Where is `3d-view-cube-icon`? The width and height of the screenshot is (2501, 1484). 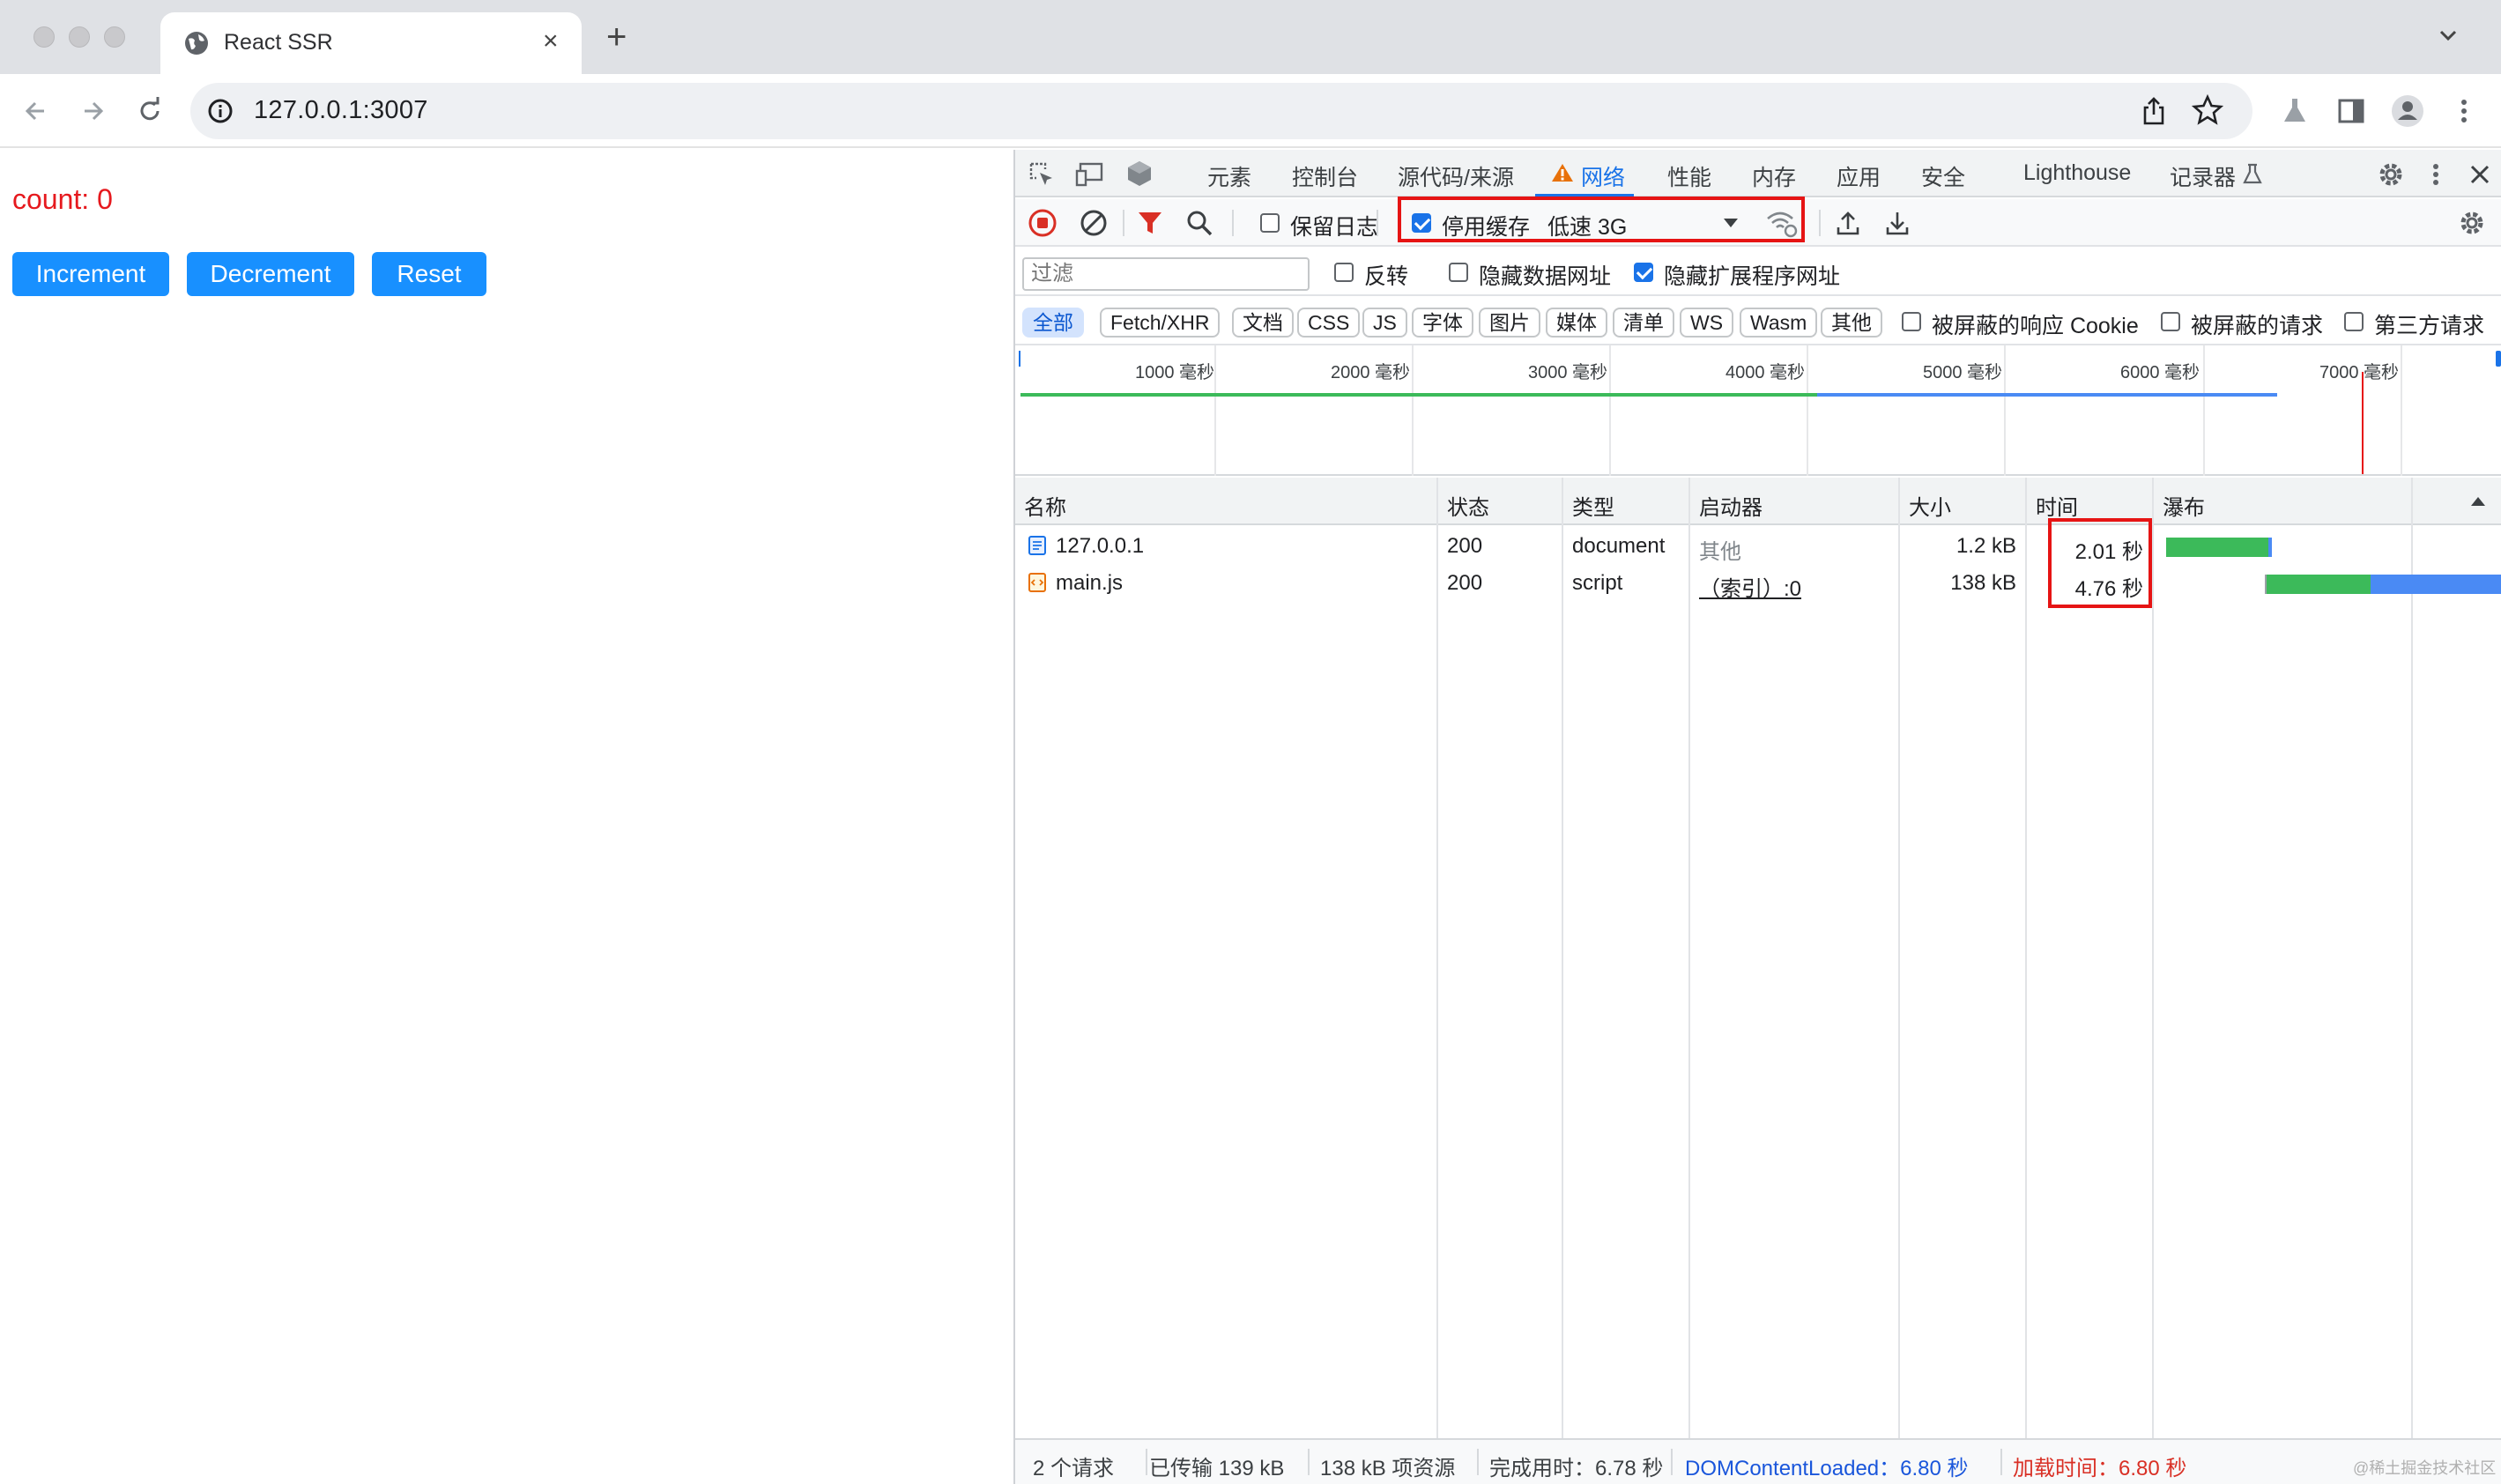
3d-view-cube-icon is located at coordinates (1139, 174).